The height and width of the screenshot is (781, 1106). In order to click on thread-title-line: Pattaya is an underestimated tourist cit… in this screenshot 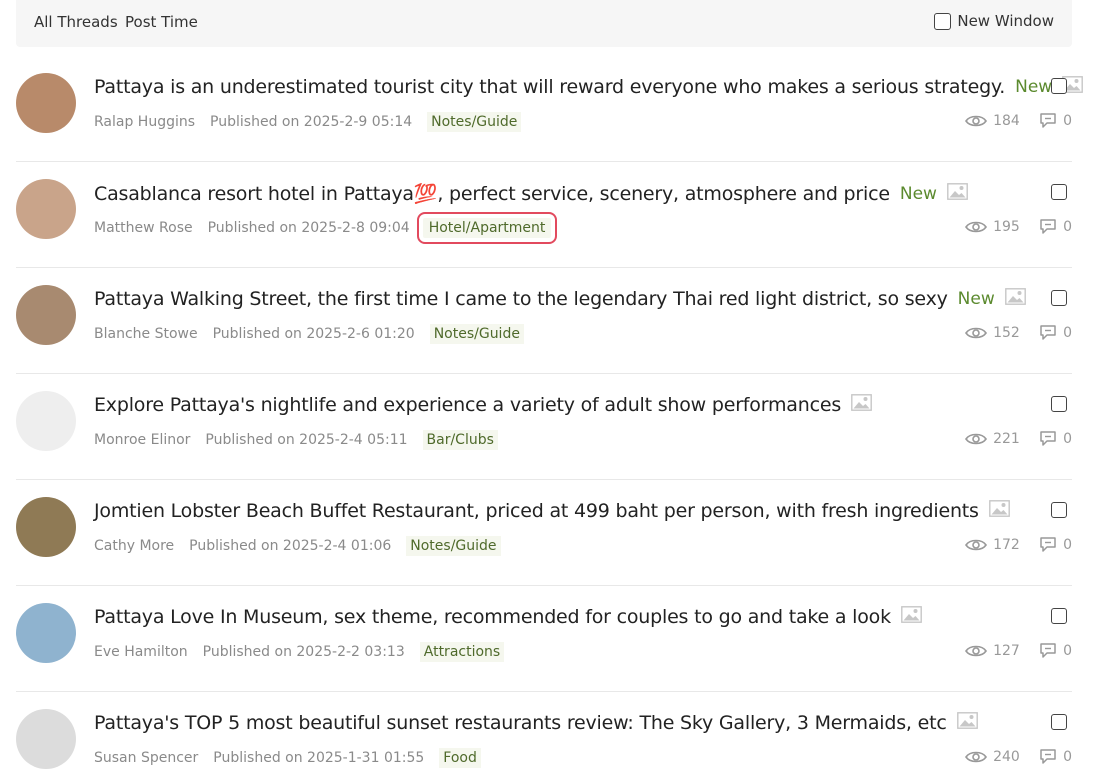, I will do `click(589, 87)`.